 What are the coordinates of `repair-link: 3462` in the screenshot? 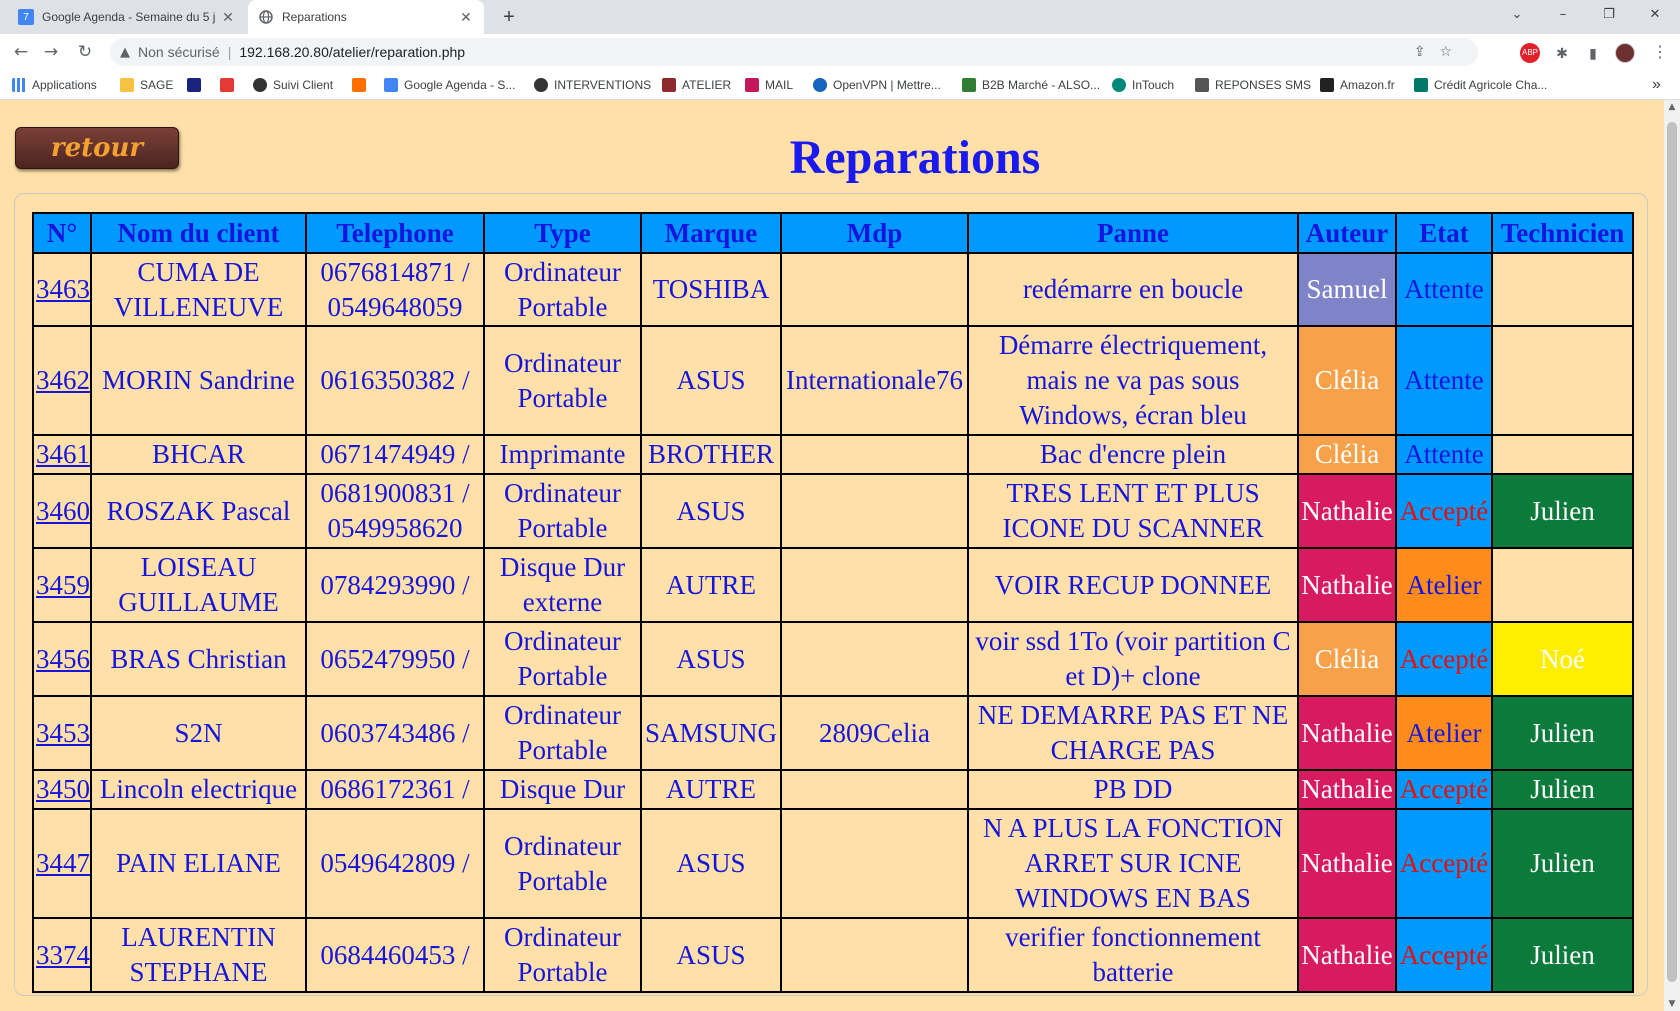 It's located at (63, 380).